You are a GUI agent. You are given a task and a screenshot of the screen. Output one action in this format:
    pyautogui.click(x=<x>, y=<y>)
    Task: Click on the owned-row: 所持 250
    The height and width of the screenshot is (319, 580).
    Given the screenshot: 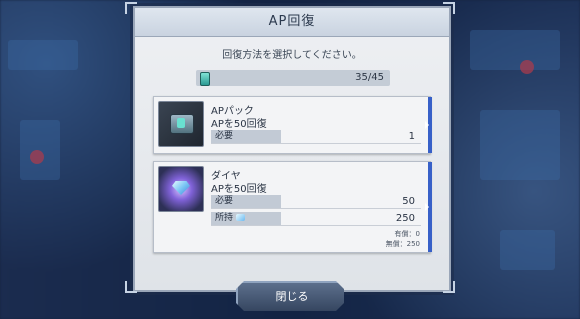 What is the action you would take?
    pyautogui.click(x=316, y=219)
    